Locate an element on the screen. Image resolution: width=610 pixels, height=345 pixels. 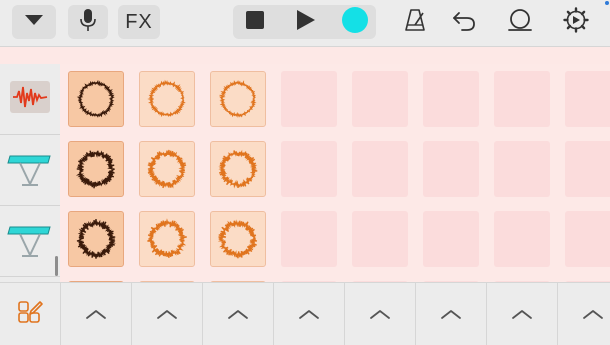
microphone-icon is located at coordinates (88, 22).